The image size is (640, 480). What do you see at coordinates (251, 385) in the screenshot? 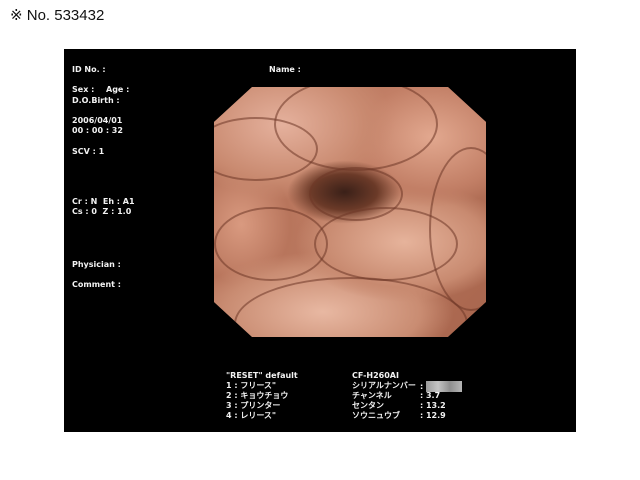
I see `menu-item-freeze: 1 : フリース"` at bounding box center [251, 385].